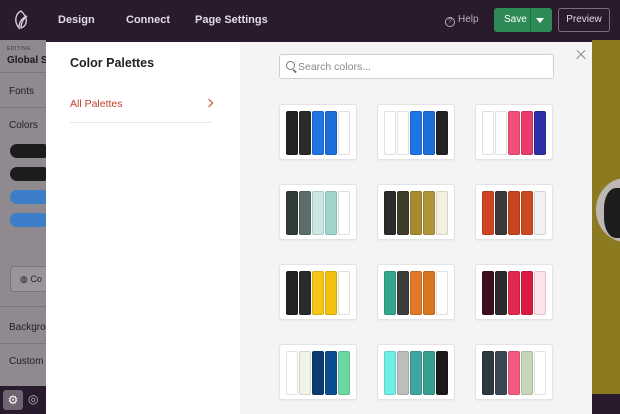 The height and width of the screenshot is (414, 620). I want to click on search-icon, so click(290, 65).